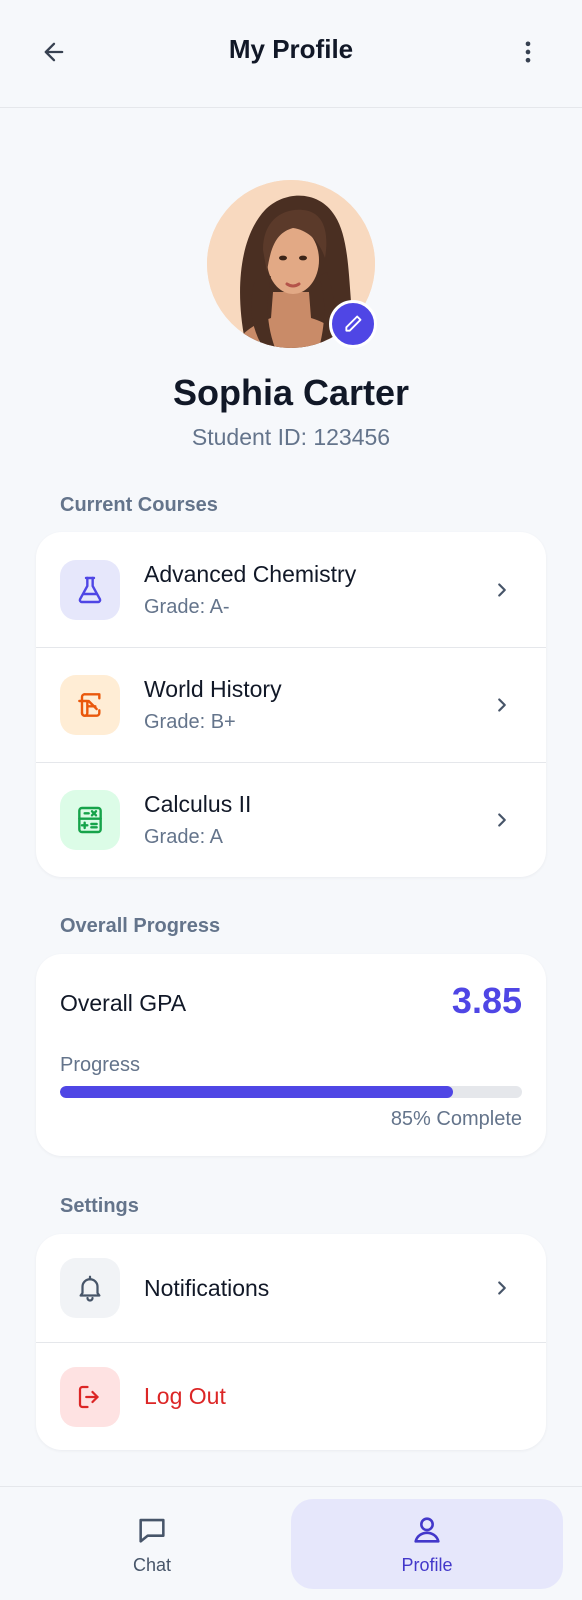  I want to click on course-grade: Grade: A, so click(183, 837).